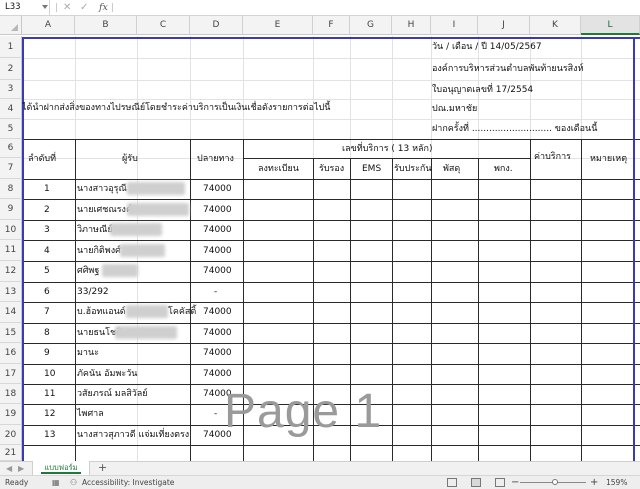 This screenshot has height=489, width=640. Describe the element at coordinates (95, 230) in the screenshot. I see `row-3-name: วิภาษณีย์` at that location.